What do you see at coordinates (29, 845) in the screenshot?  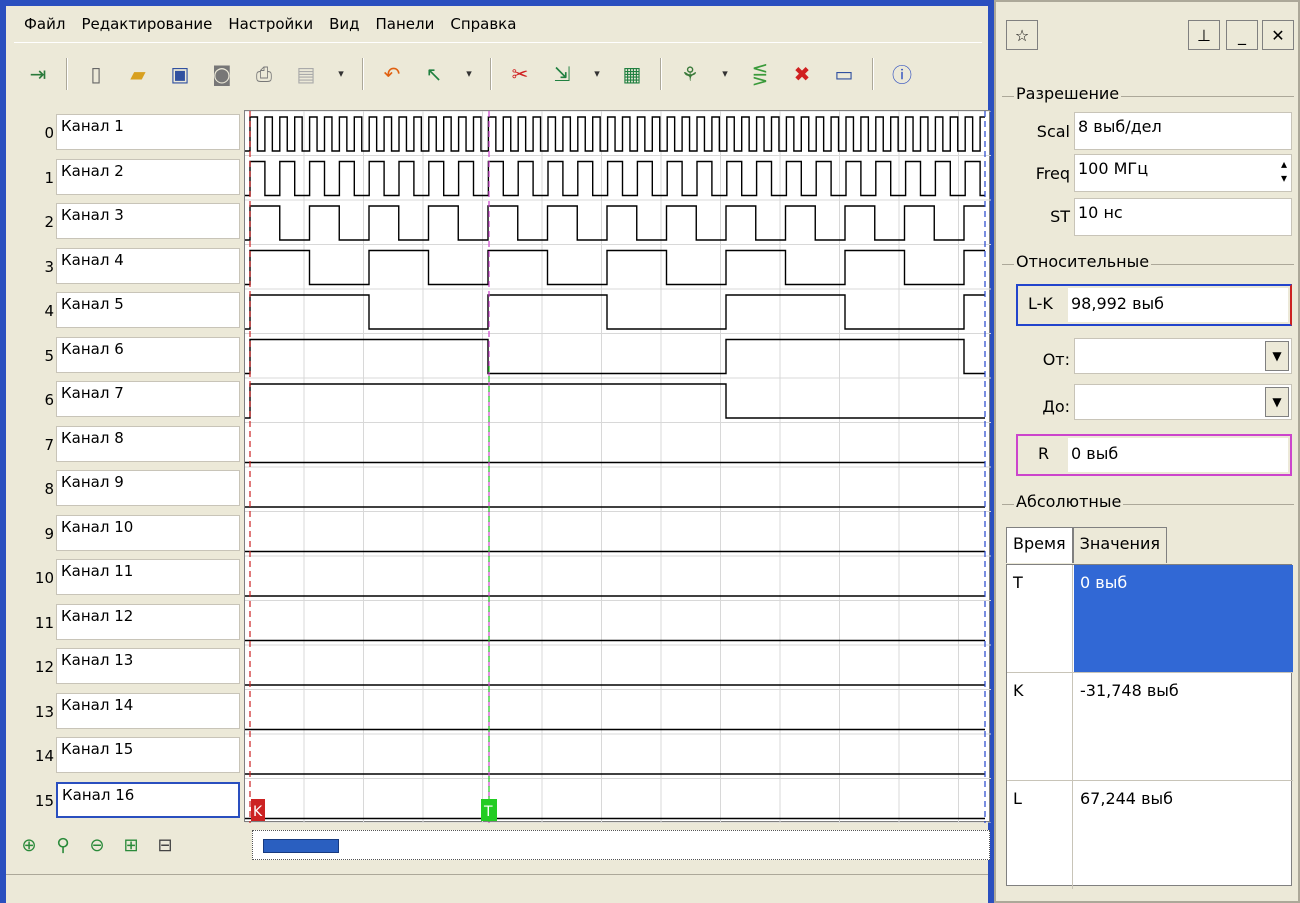 I see `zoom-in-icon: ⊕` at bounding box center [29, 845].